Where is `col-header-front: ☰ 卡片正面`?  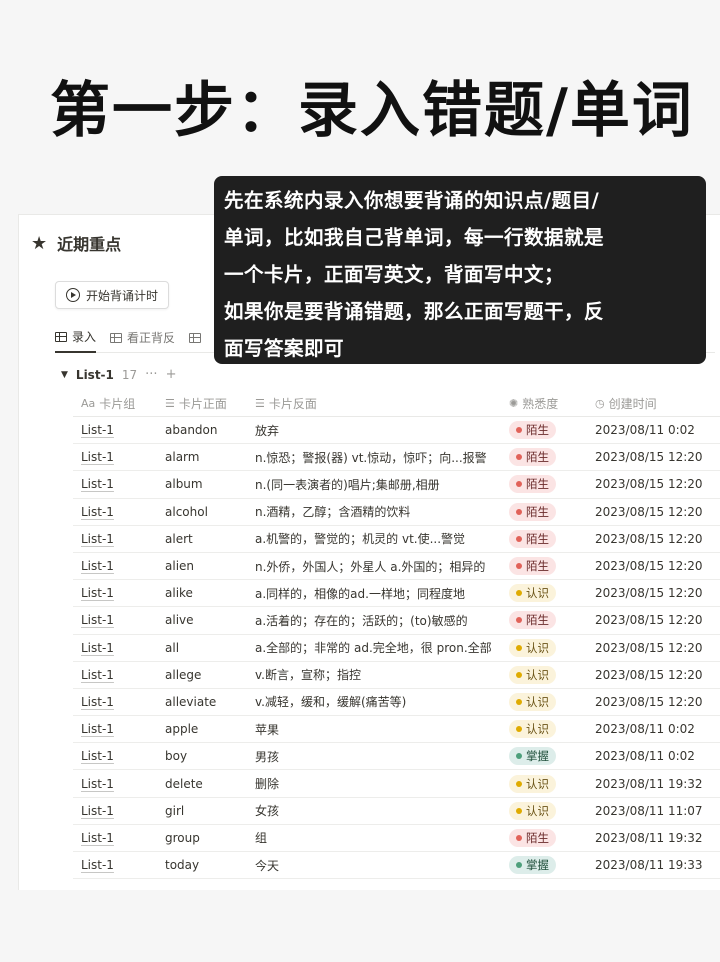 col-header-front: ☰ 卡片正面 is located at coordinates (200, 403).